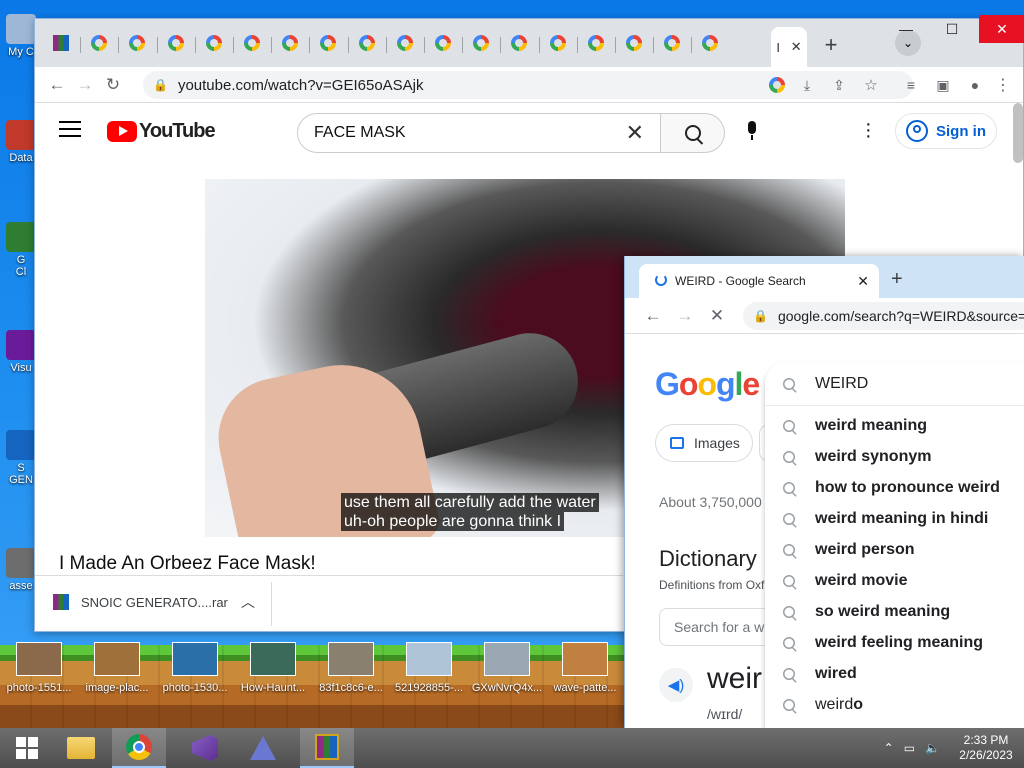 The image size is (1024, 768). I want to click on install-icon: ⤓, so click(807, 85).